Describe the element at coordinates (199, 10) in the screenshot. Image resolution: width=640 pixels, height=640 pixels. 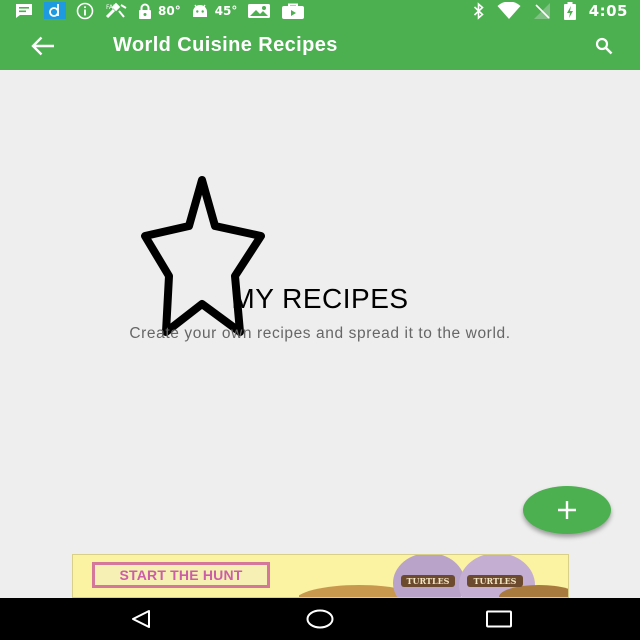
I see `android-icon` at that location.